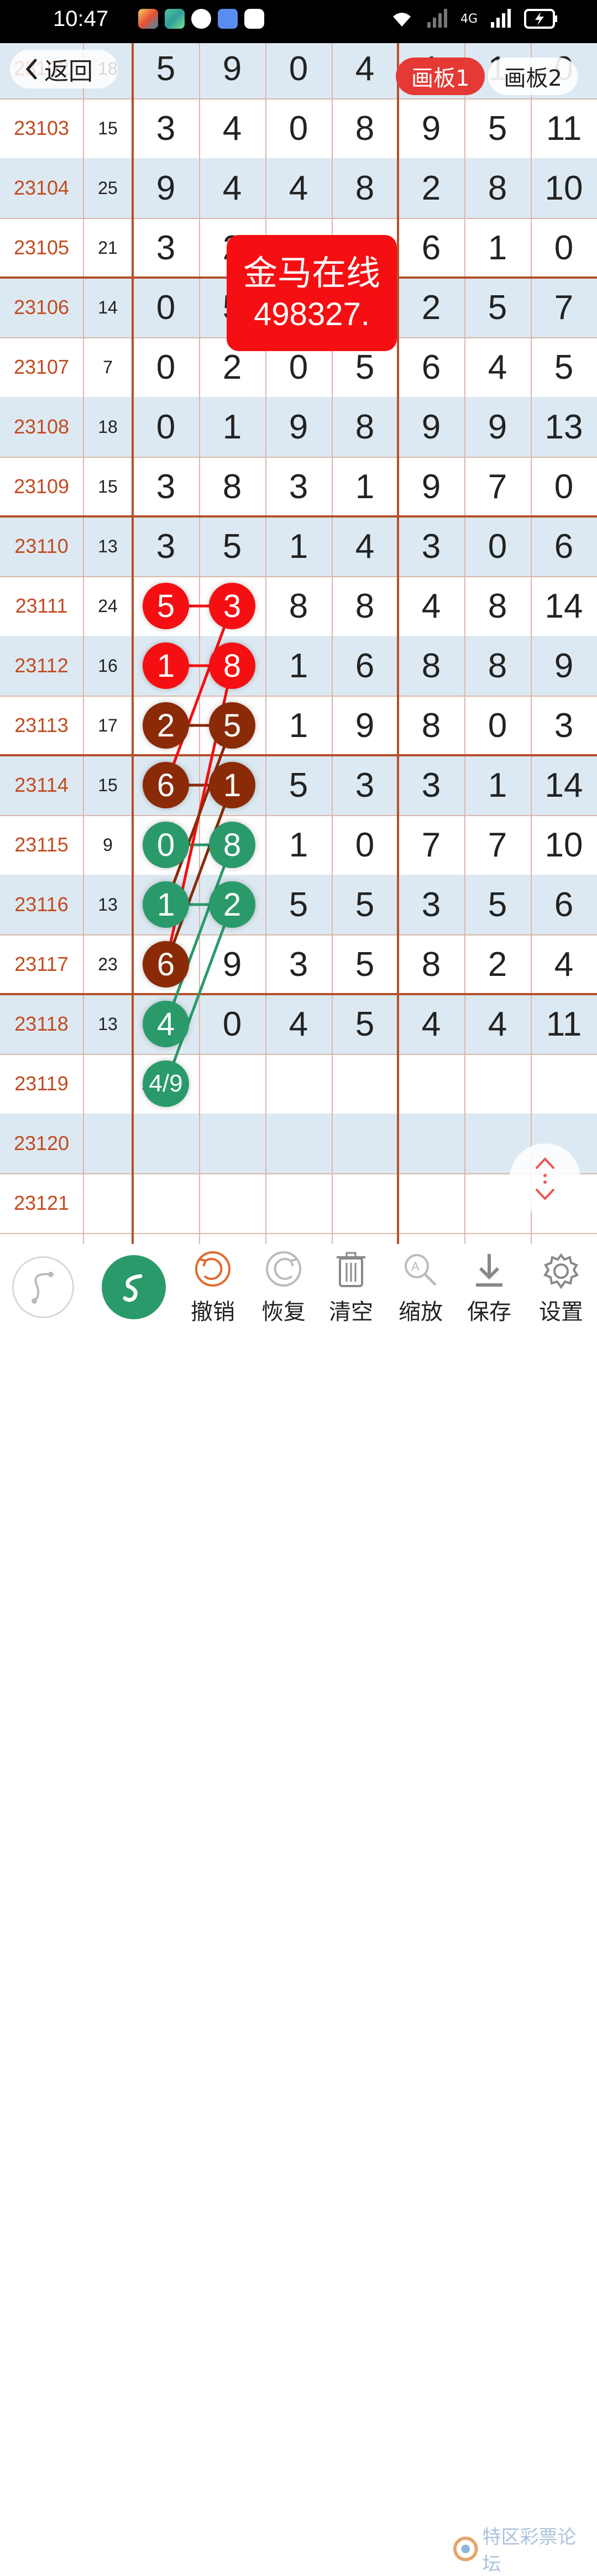 The width and height of the screenshot is (597, 2576). I want to click on save-button: 保存, so click(490, 1285).